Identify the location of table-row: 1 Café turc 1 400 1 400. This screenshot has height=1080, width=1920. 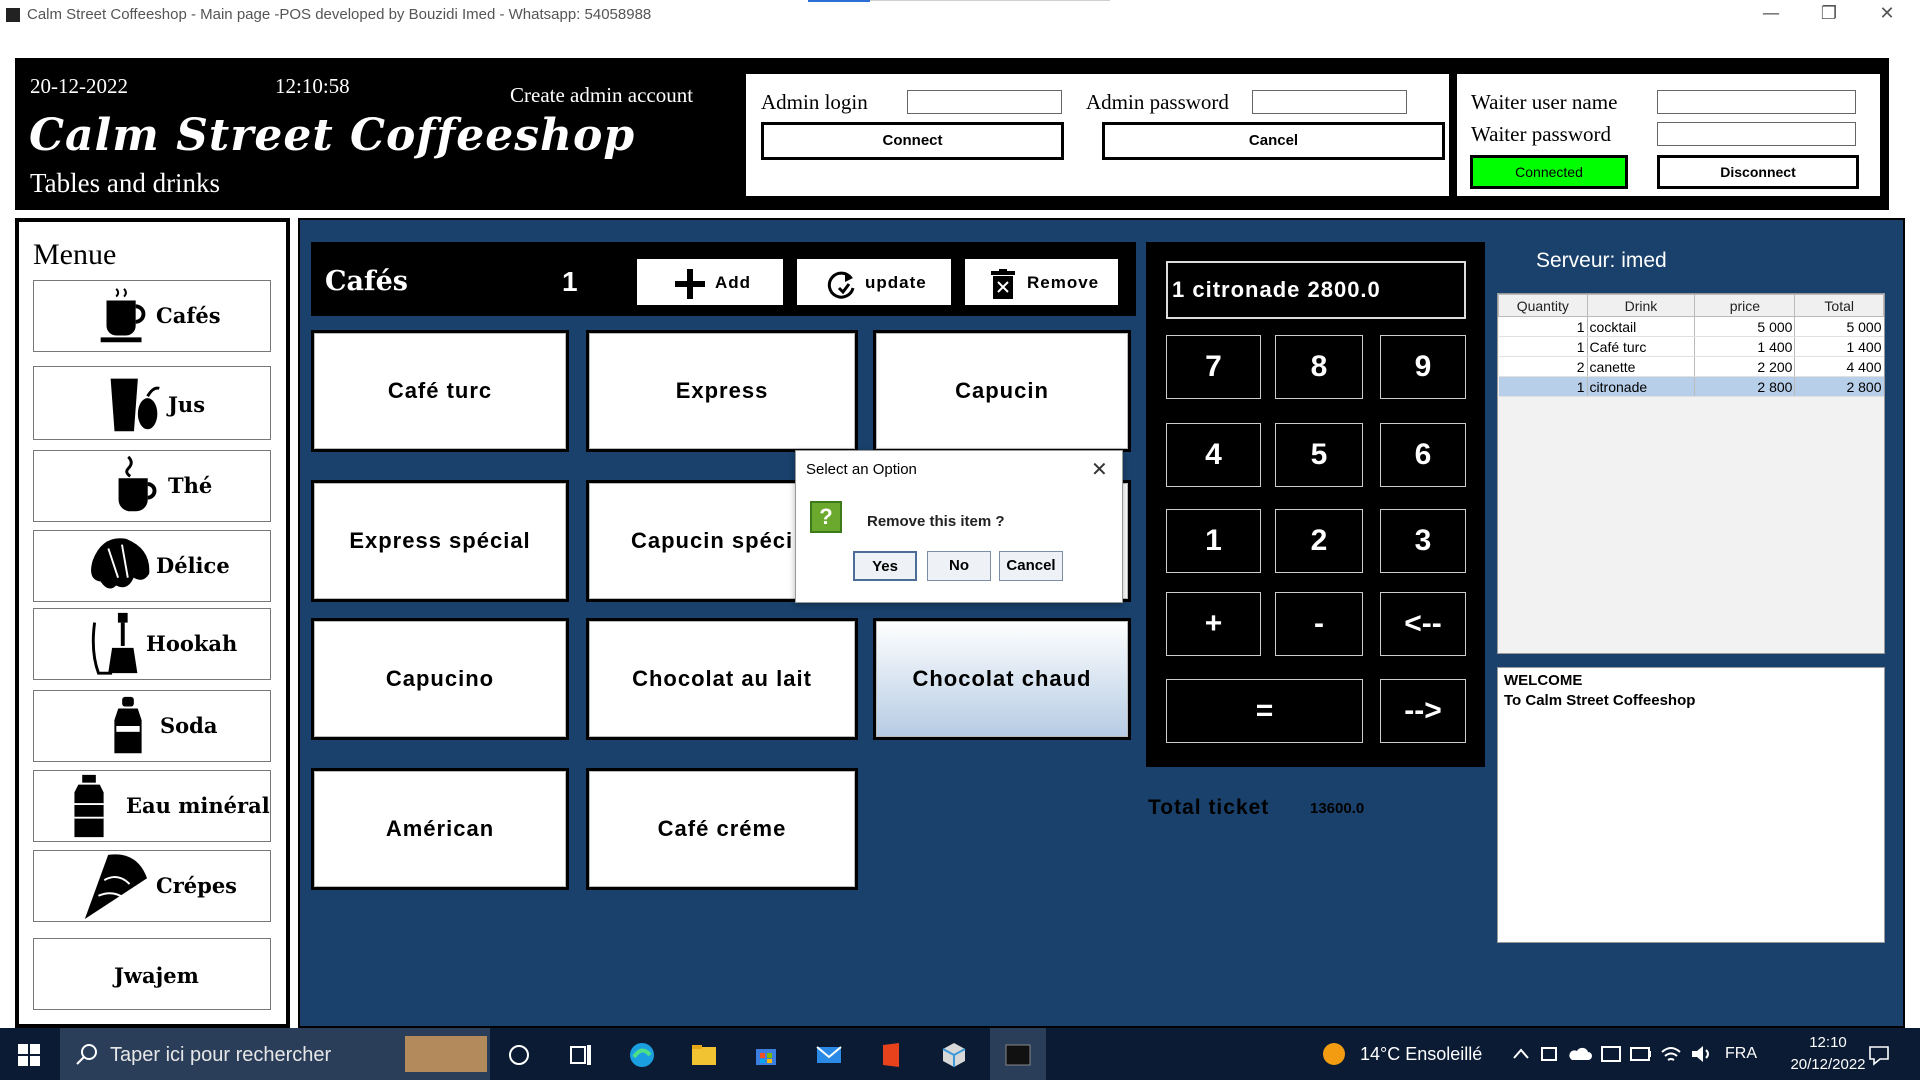
(1691, 346).